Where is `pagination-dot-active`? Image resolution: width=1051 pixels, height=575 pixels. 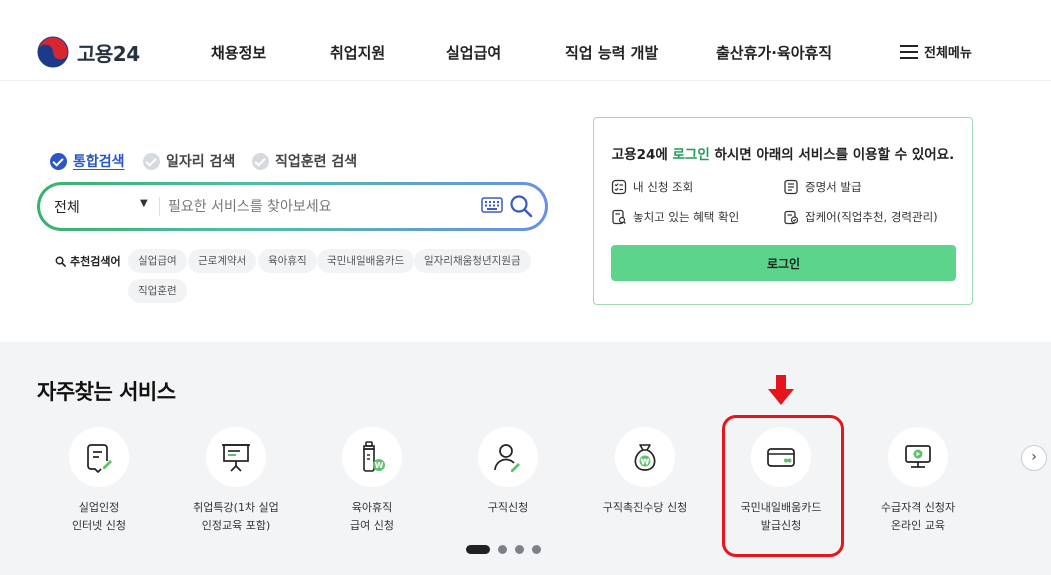 pagination-dot-active is located at coordinates (478, 549).